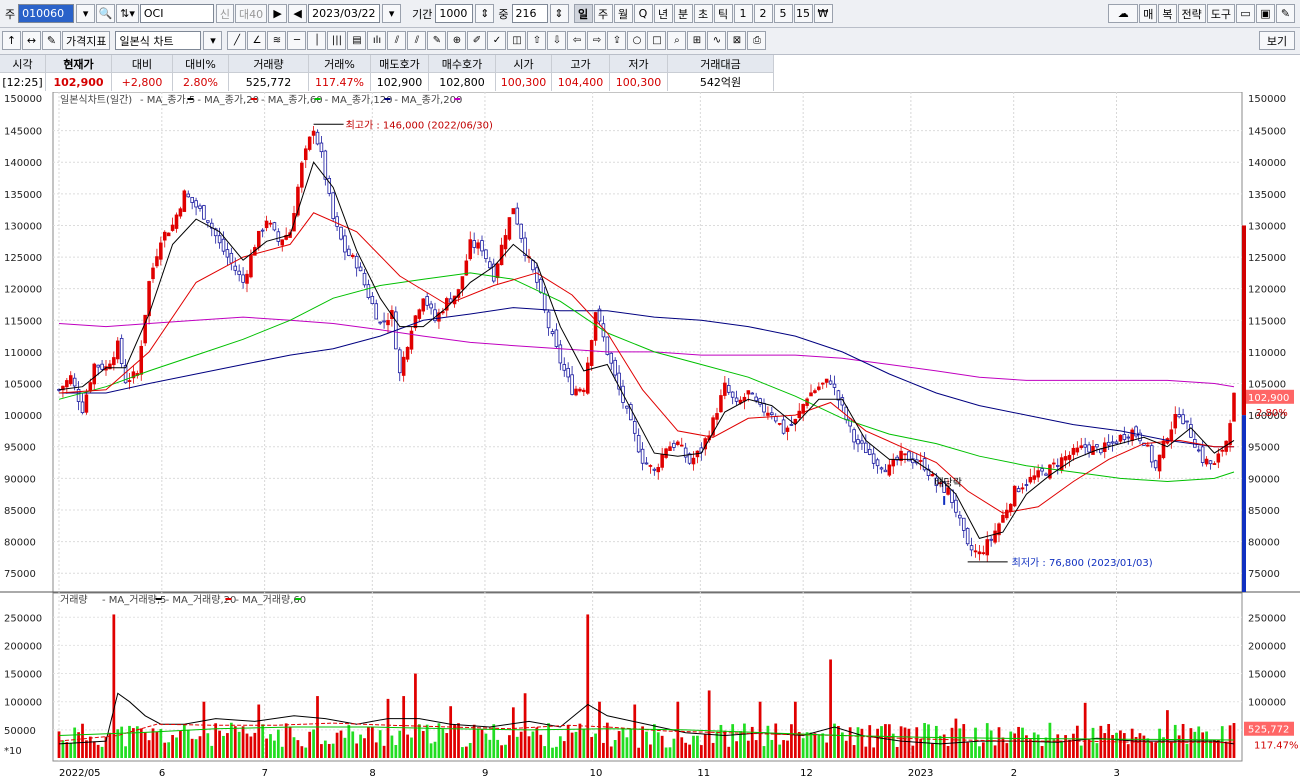  Describe the element at coordinates (1277, 40) in the screenshot. I see `view-button: 보기` at that location.